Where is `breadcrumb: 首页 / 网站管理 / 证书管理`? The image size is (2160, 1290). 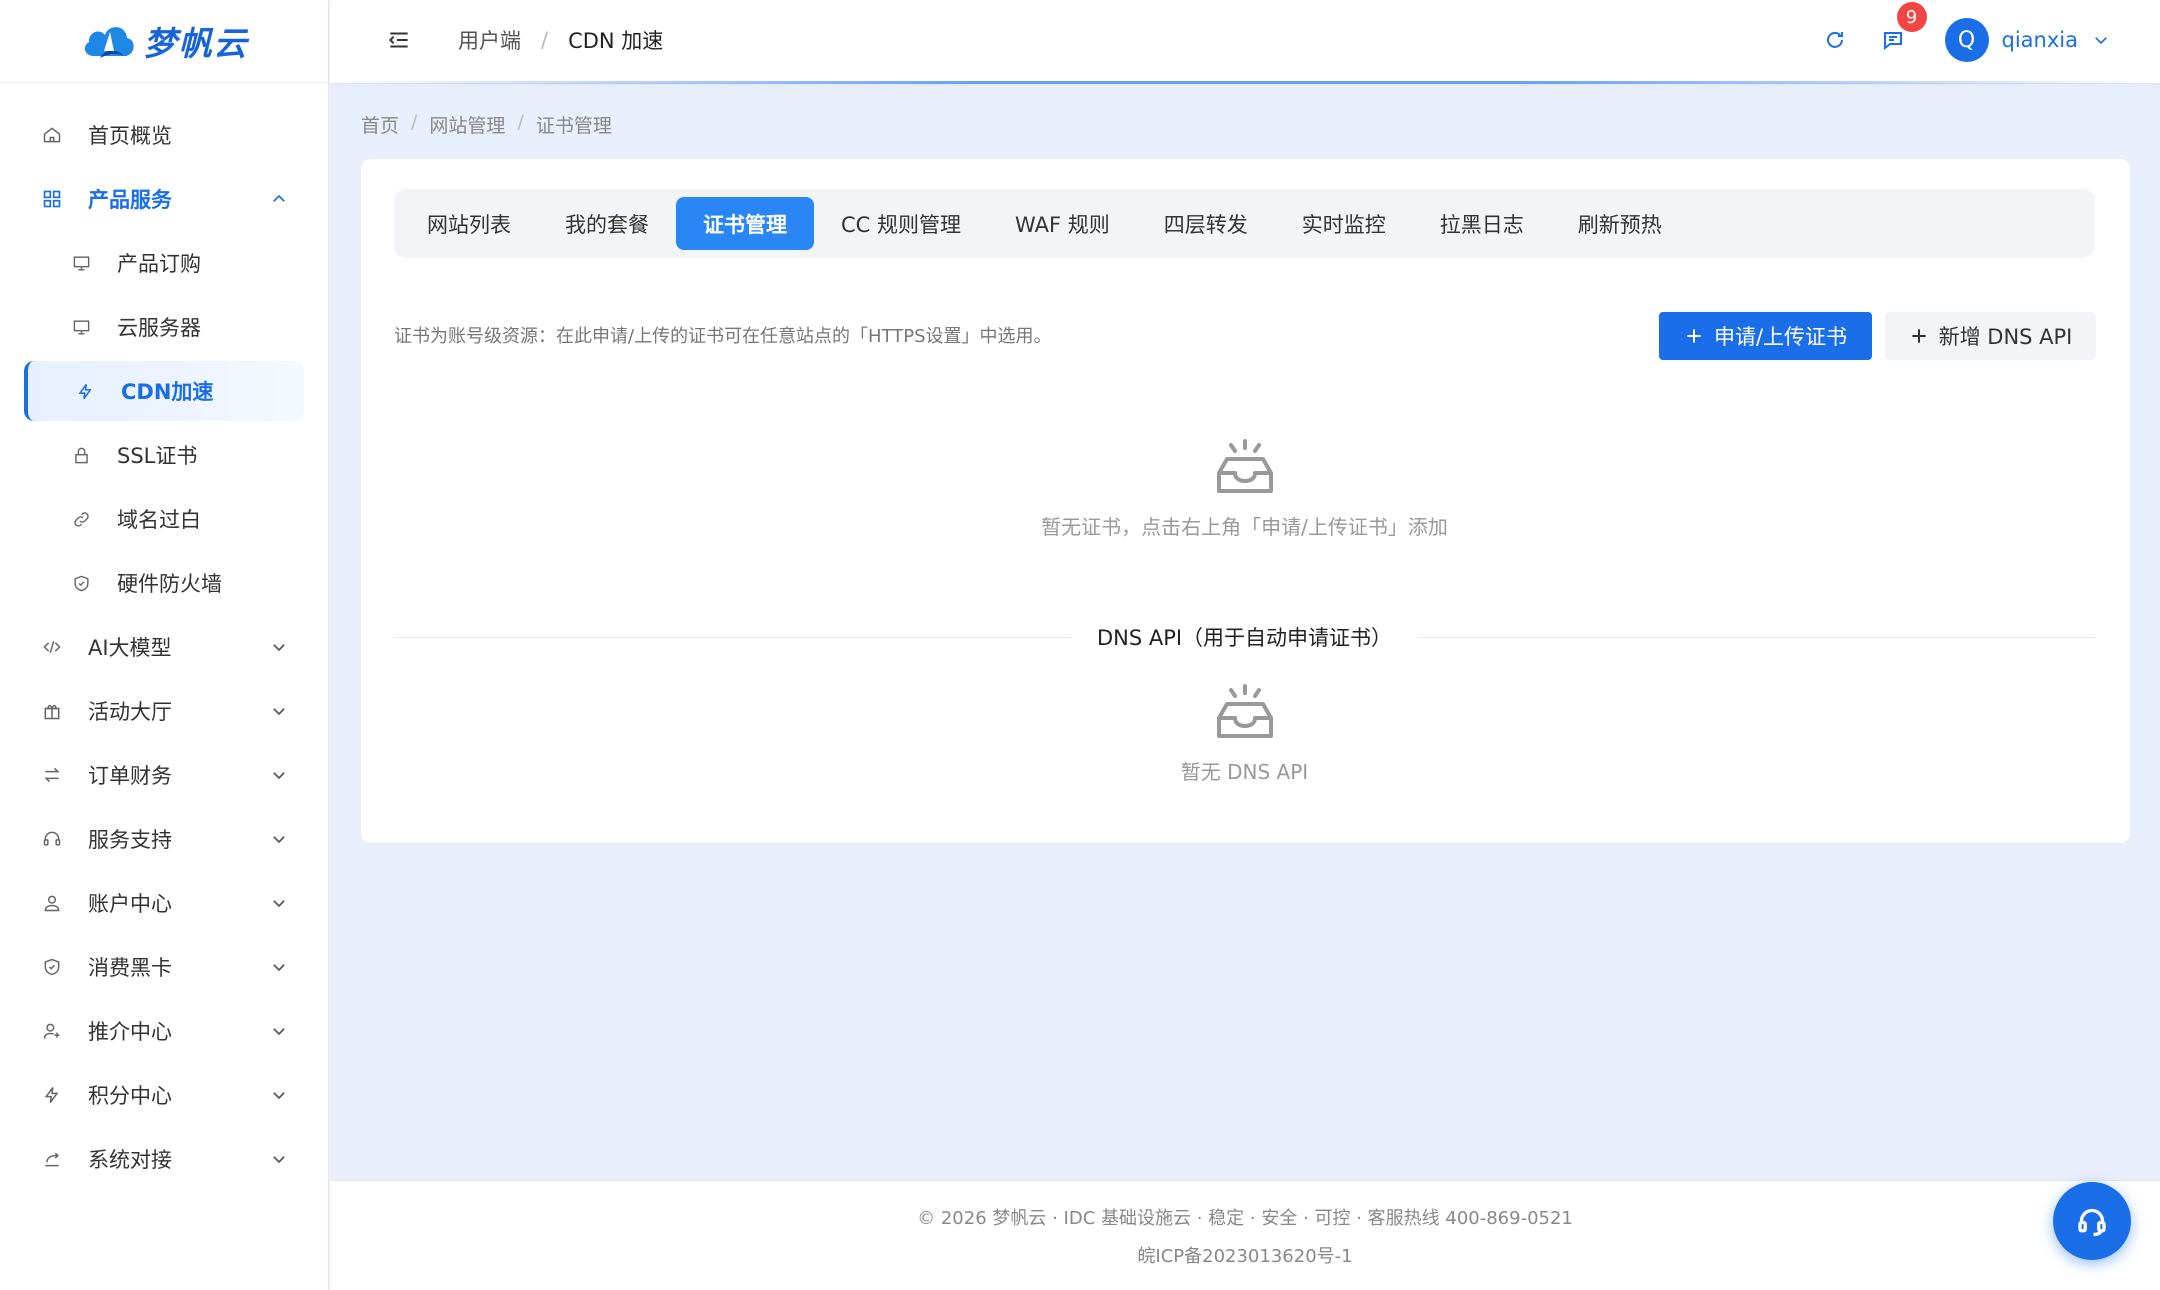
breadcrumb: 首页 / 网站管理 / 证书管理 is located at coordinates (486, 124).